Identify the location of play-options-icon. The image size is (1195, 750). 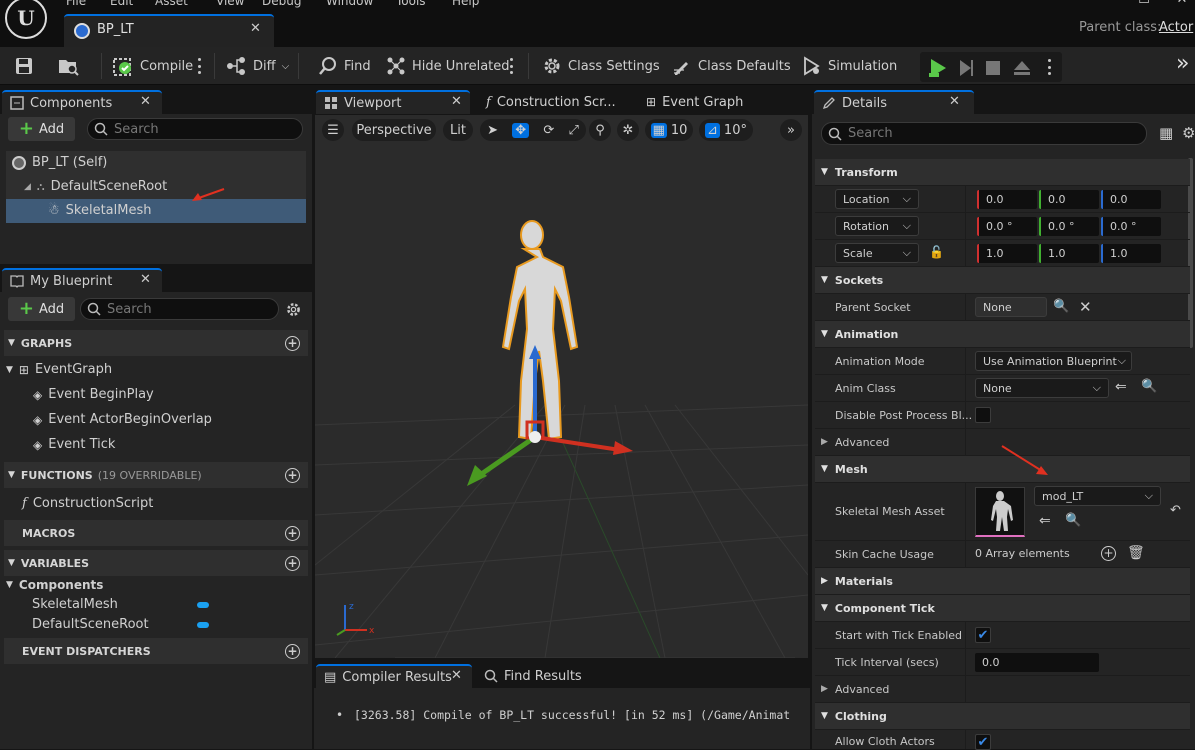
(1050, 67).